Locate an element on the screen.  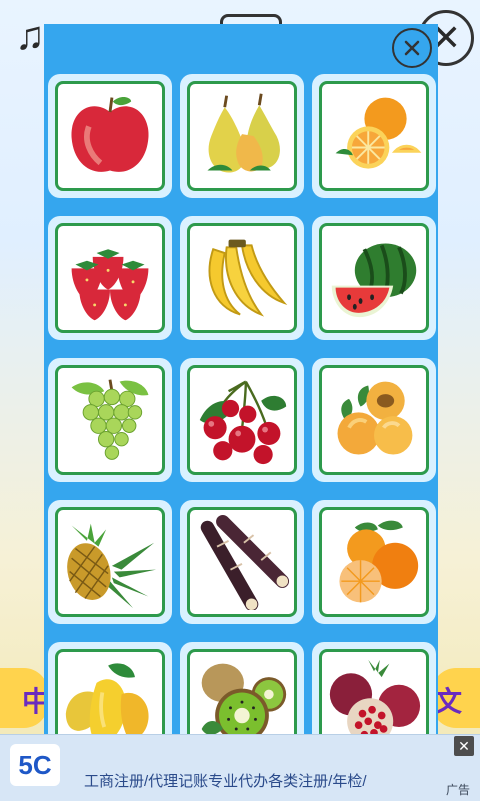
fruit-tile-pineapple is located at coordinates (110, 562).